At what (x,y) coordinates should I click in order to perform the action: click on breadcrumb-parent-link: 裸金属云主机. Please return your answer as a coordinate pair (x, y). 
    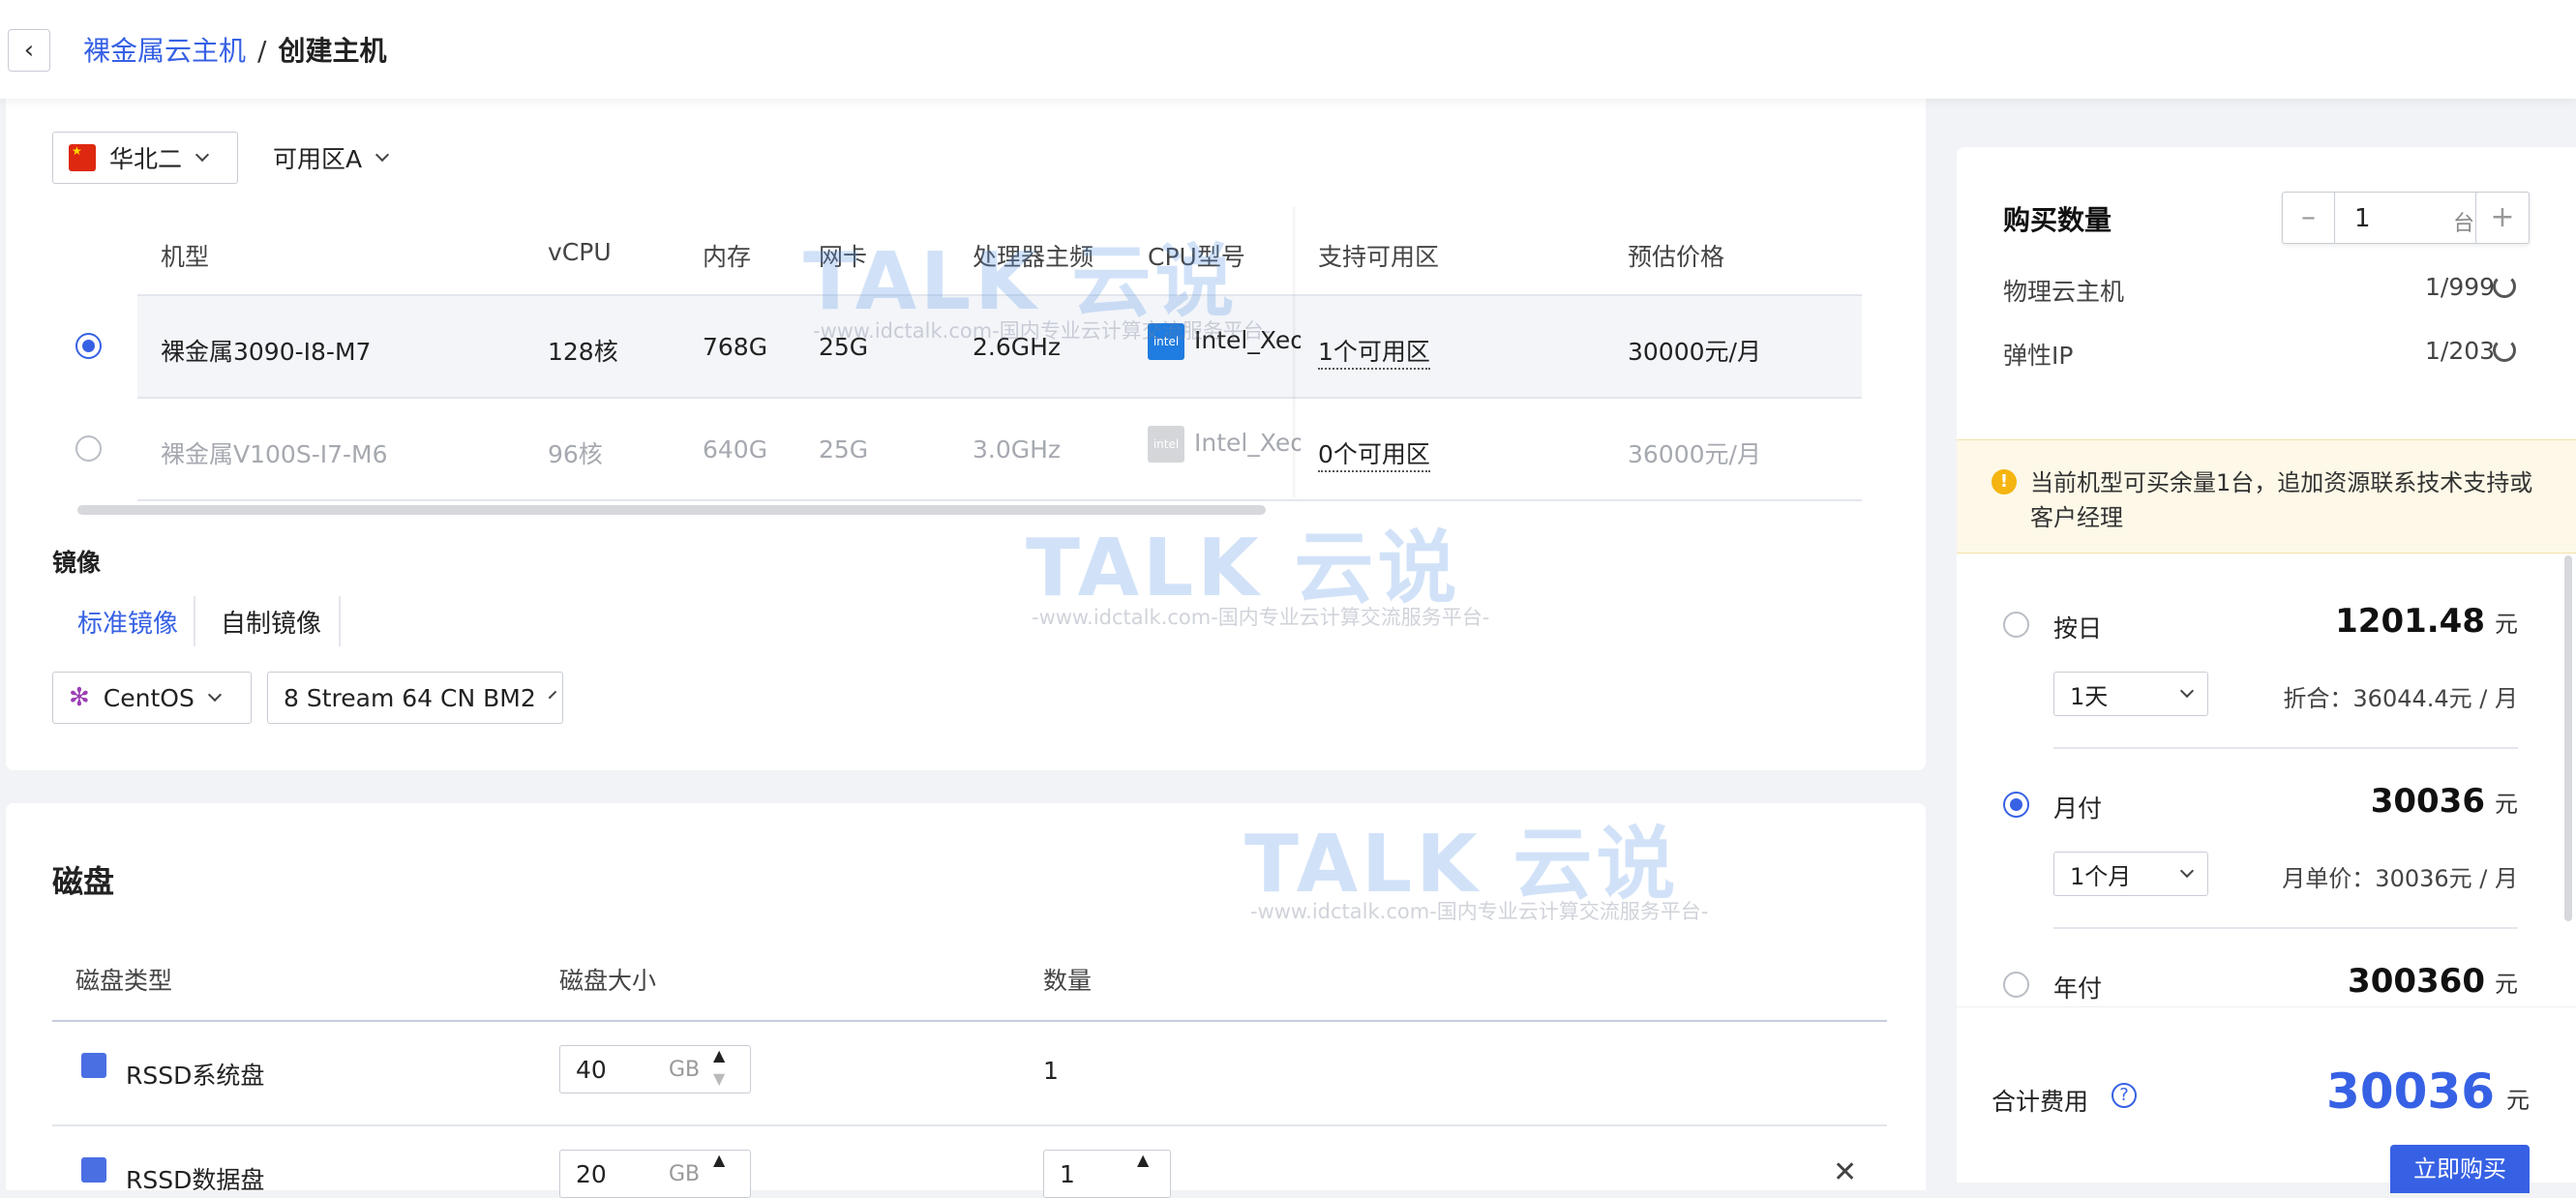
    Looking at the image, I should click on (164, 51).